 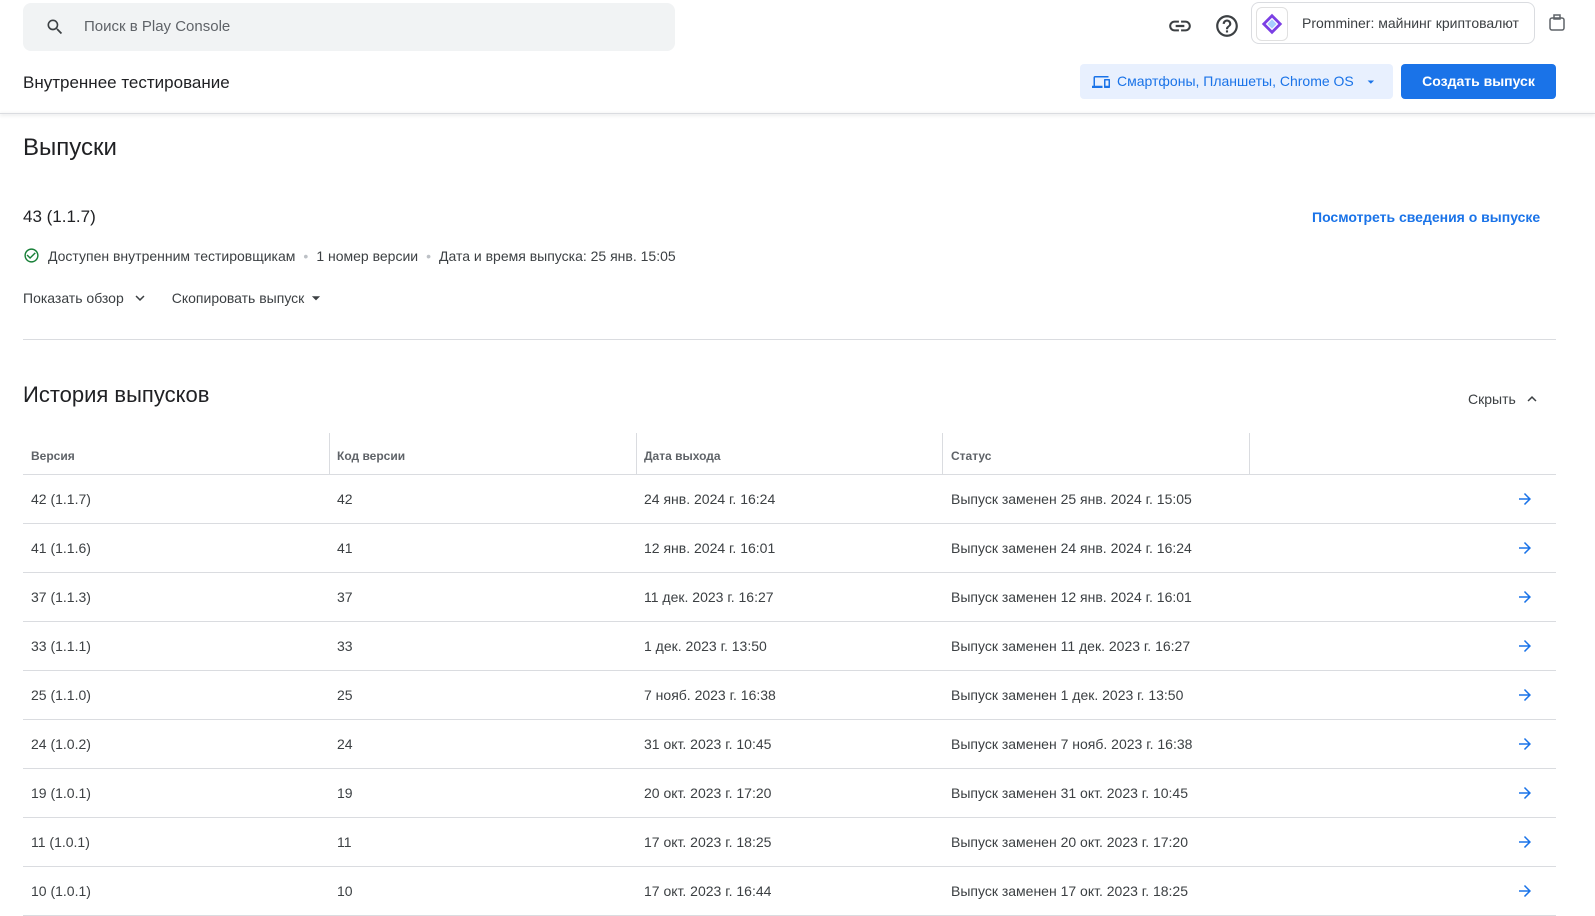 What do you see at coordinates (682, 456) in the screenshot?
I see `column-header-date: Дата выхода` at bounding box center [682, 456].